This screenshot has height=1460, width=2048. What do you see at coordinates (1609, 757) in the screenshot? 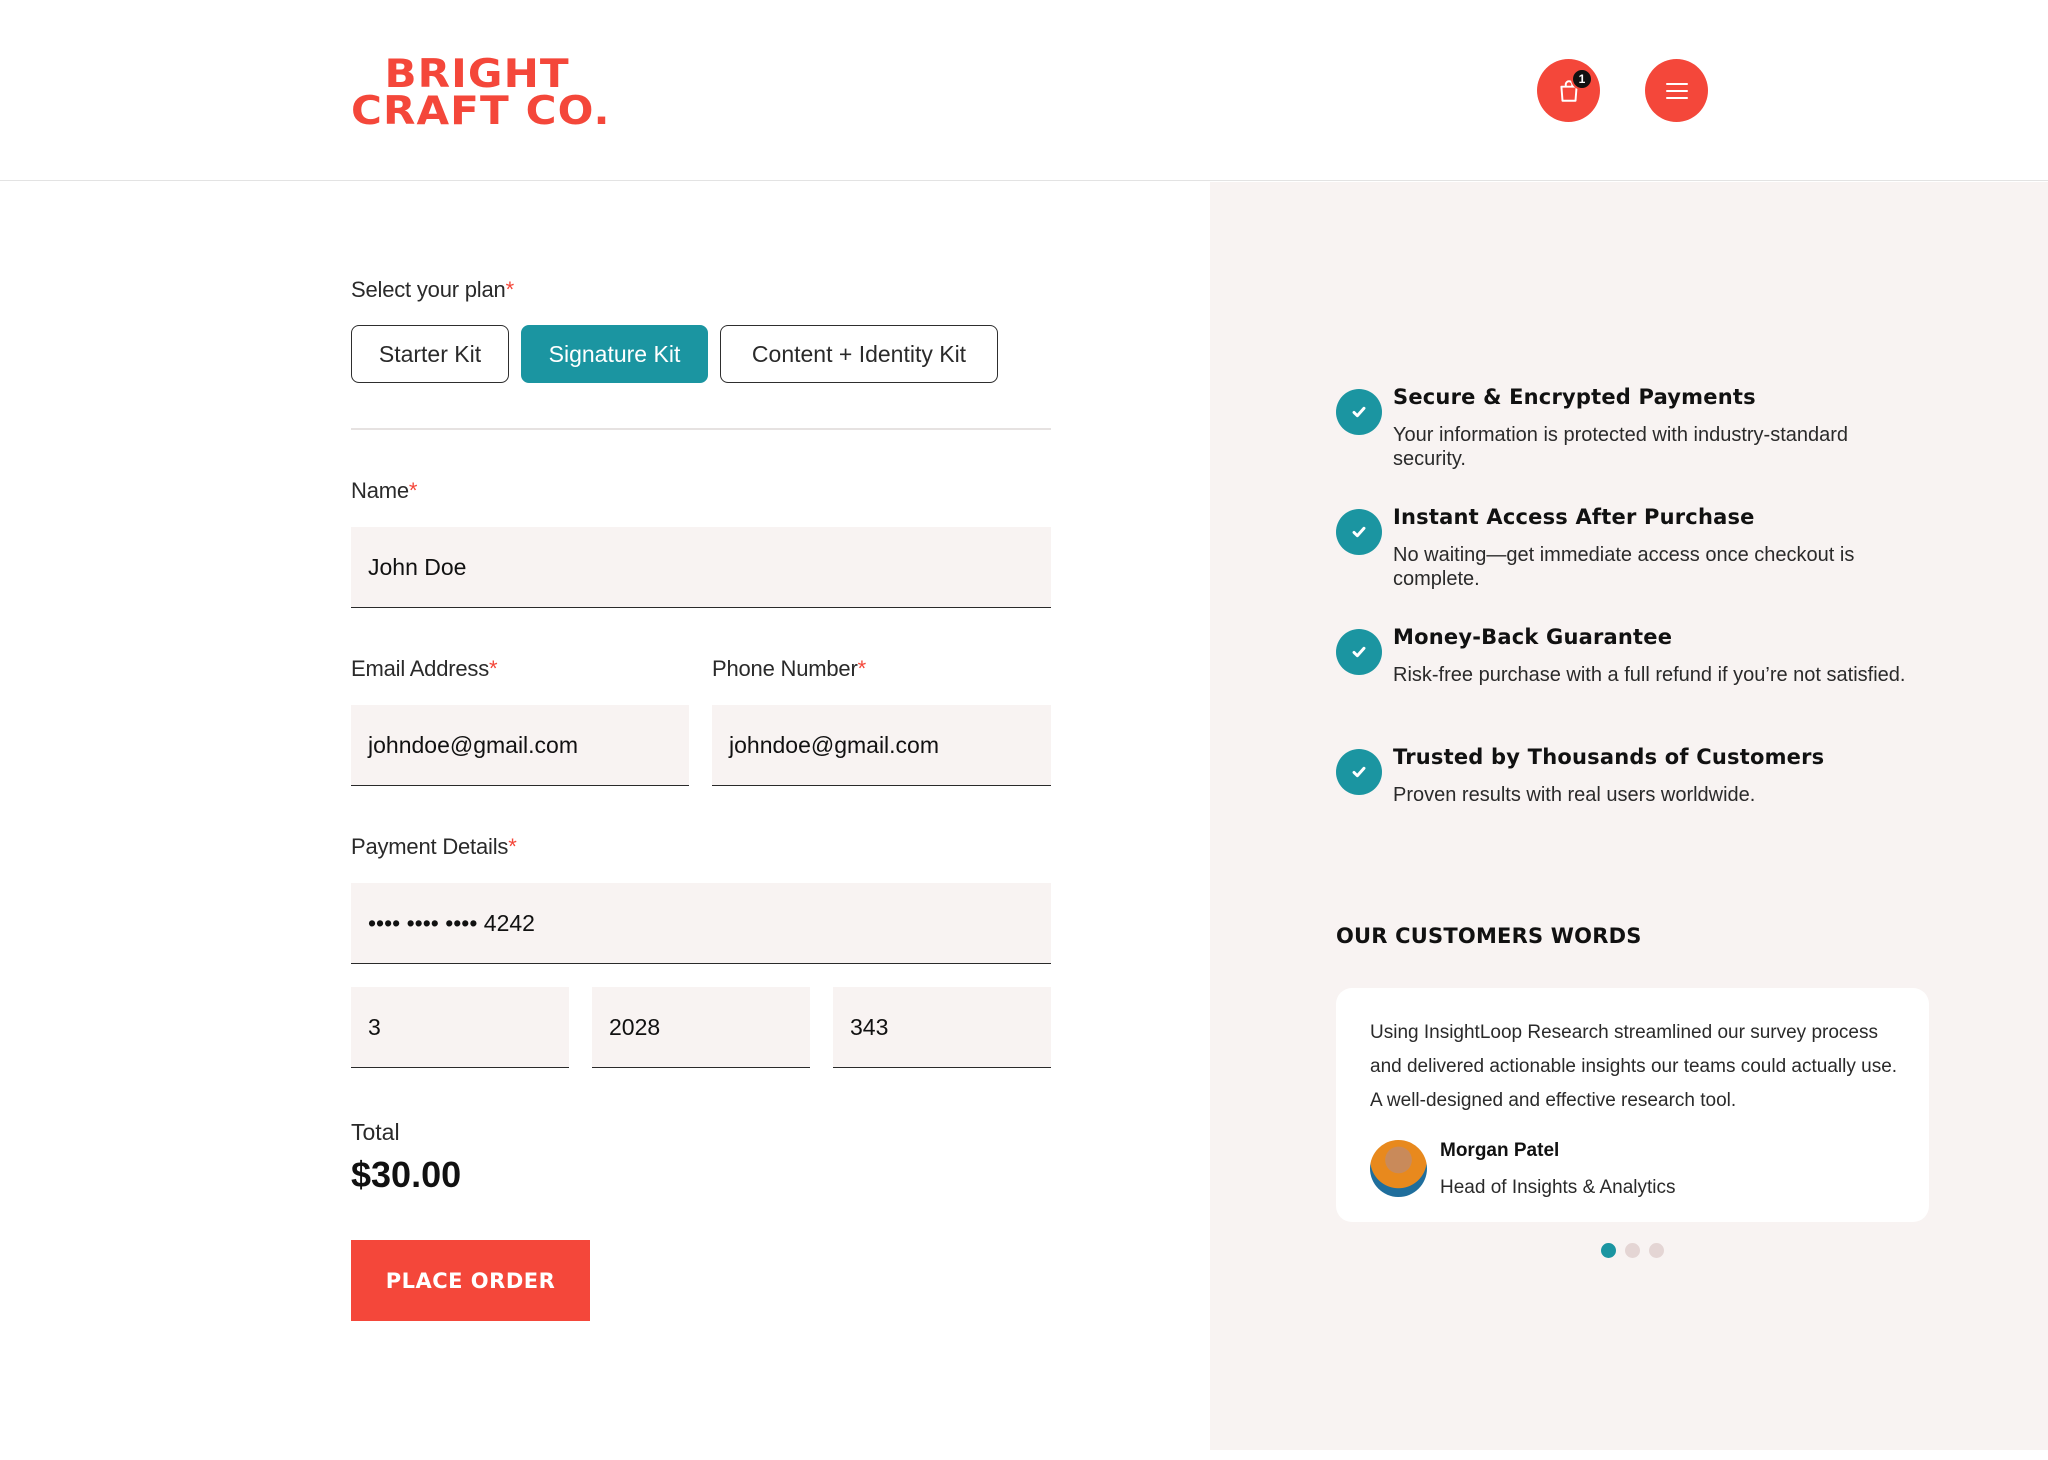
I see `feature-title: Trusted by Thousands of Customers` at bounding box center [1609, 757].